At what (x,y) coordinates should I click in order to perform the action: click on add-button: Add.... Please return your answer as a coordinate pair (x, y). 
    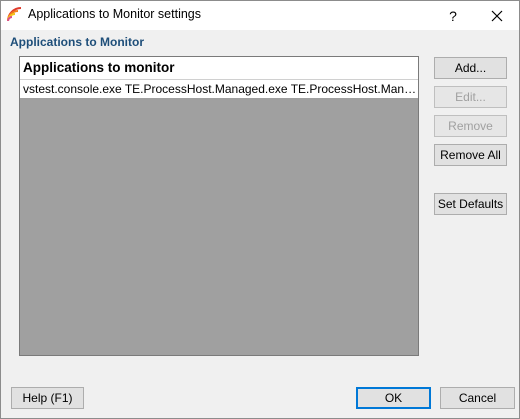
    Looking at the image, I should click on (470, 68).